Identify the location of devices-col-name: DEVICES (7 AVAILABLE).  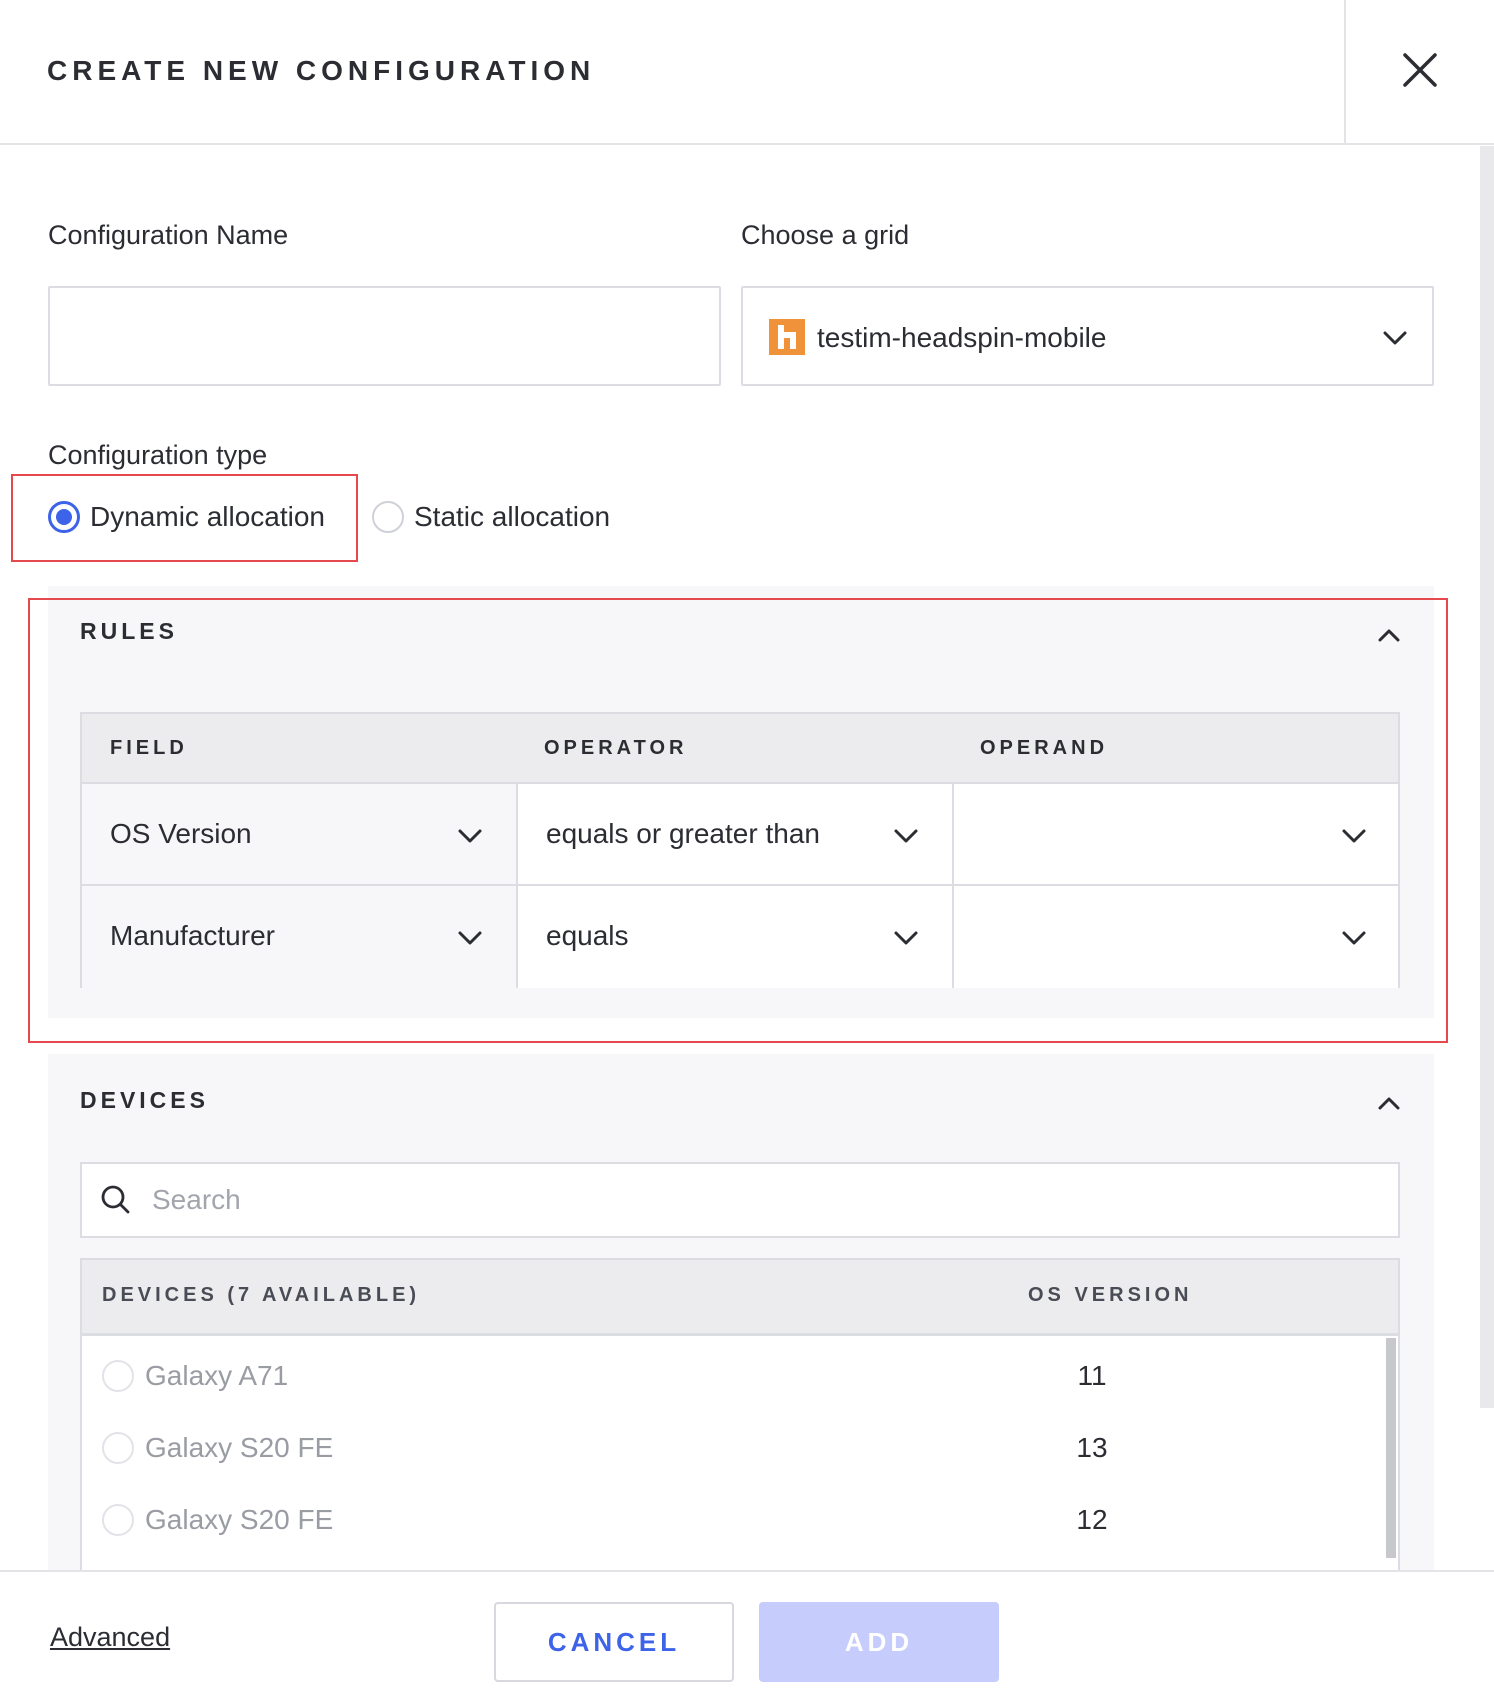
(261, 1295).